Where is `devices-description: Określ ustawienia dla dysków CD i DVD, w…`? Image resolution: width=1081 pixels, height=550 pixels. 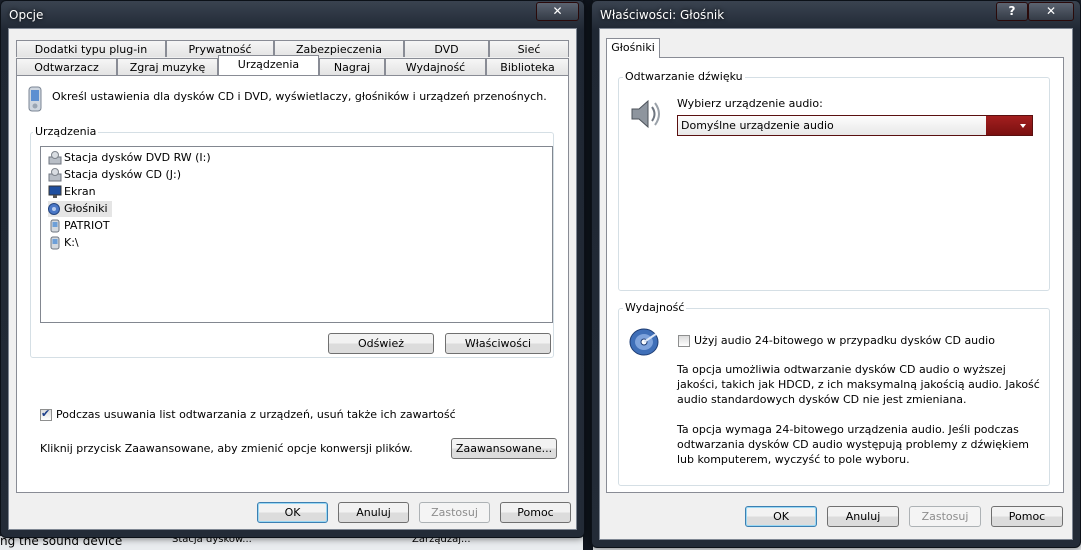
devices-description: Określ ustawienia dla dysków CD i DVD, w… is located at coordinates (299, 96).